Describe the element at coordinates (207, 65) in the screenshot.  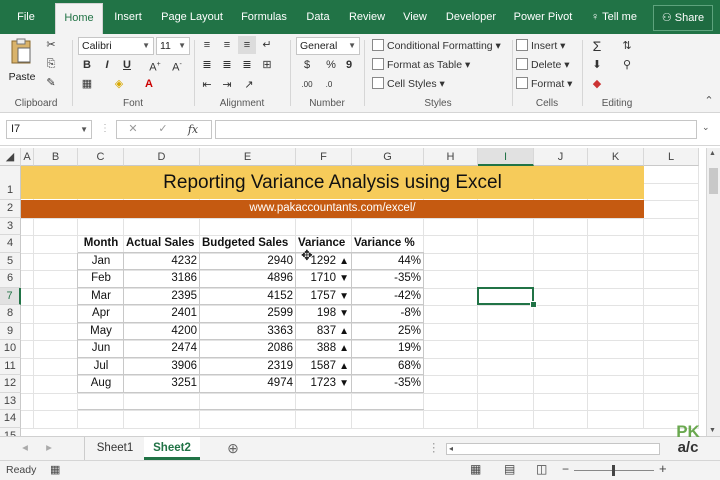
I see `align-left-icon: ≣` at that location.